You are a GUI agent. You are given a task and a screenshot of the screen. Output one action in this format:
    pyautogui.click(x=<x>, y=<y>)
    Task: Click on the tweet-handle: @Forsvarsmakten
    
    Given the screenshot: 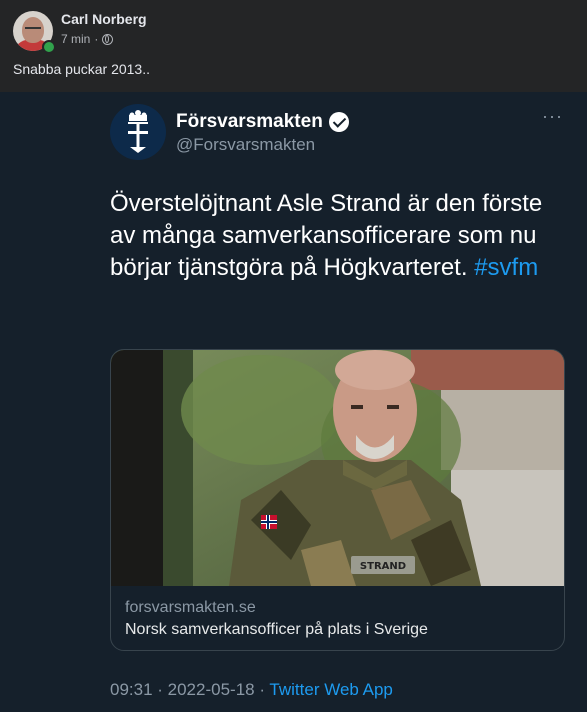 What is the action you would take?
    pyautogui.click(x=245, y=145)
    